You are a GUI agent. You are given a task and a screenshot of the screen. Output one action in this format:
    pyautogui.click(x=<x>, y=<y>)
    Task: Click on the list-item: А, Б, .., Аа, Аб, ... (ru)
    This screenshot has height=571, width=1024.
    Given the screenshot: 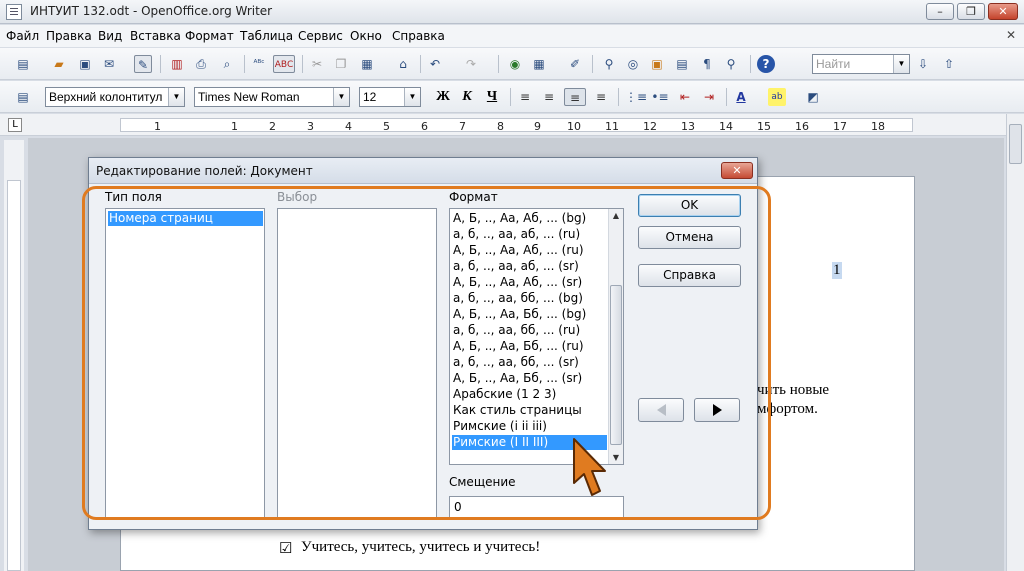 What is the action you would take?
    pyautogui.click(x=518, y=250)
    